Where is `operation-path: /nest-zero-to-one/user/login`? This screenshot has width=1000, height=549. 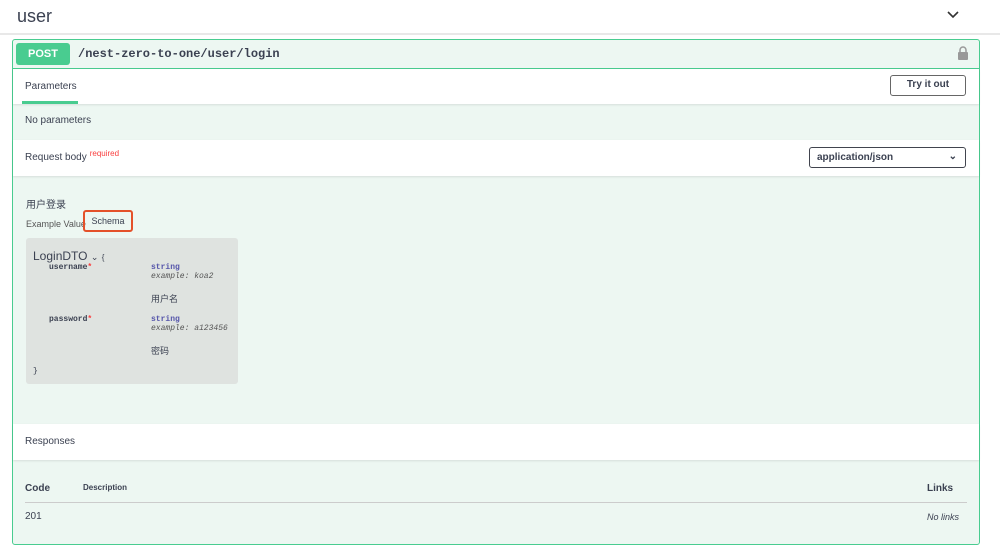
operation-path: /nest-zero-to-one/user/login is located at coordinates (179, 54).